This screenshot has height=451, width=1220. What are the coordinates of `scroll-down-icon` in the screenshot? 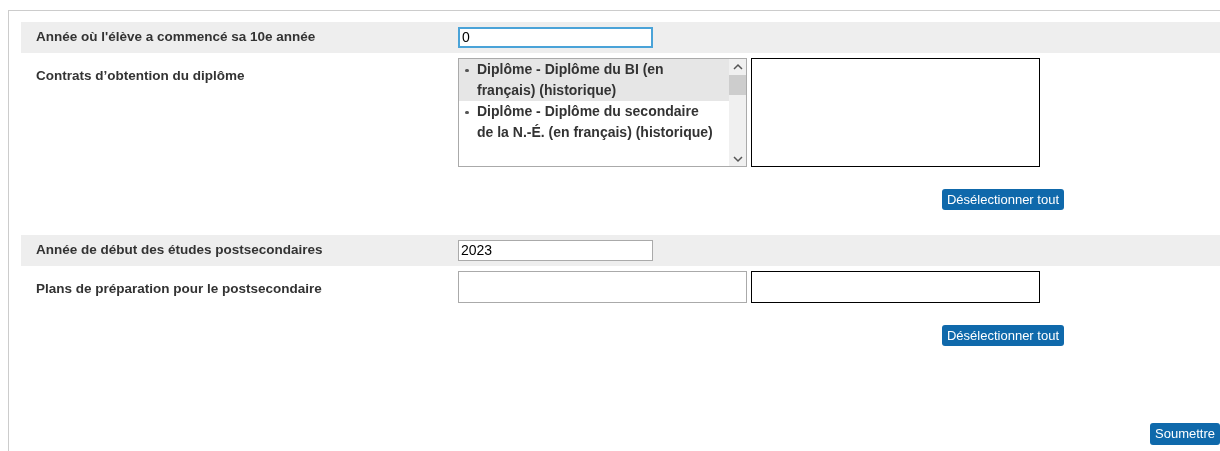 It's located at (737, 159).